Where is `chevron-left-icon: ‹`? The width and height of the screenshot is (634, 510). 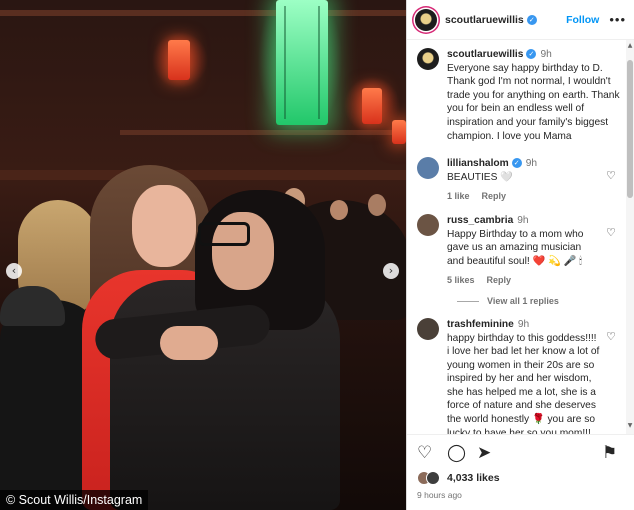
chevron-left-icon: ‹ is located at coordinates (14, 270).